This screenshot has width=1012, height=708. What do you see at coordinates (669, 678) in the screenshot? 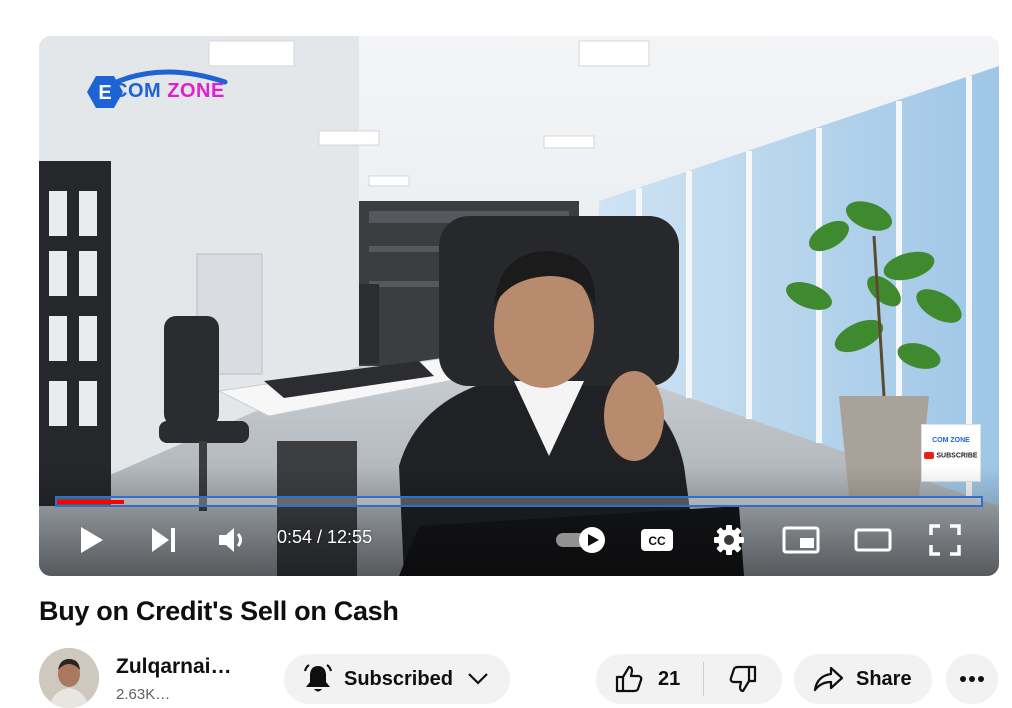
I see `like-count: 21` at bounding box center [669, 678].